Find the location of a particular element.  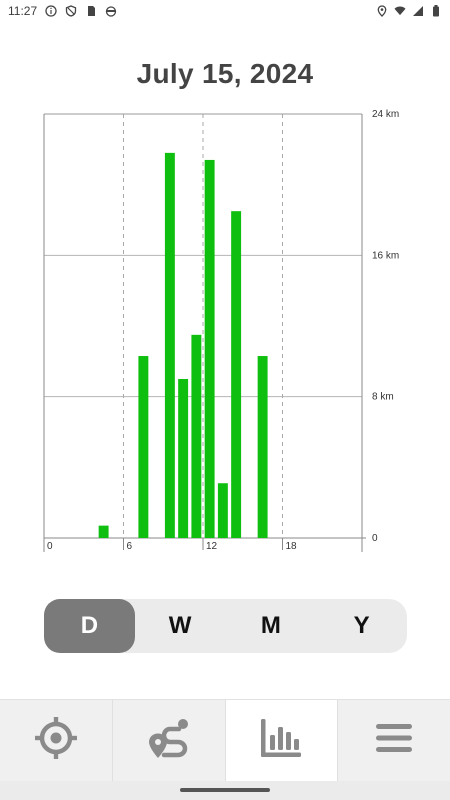

period-selector: D W M Y is located at coordinates (225, 626).